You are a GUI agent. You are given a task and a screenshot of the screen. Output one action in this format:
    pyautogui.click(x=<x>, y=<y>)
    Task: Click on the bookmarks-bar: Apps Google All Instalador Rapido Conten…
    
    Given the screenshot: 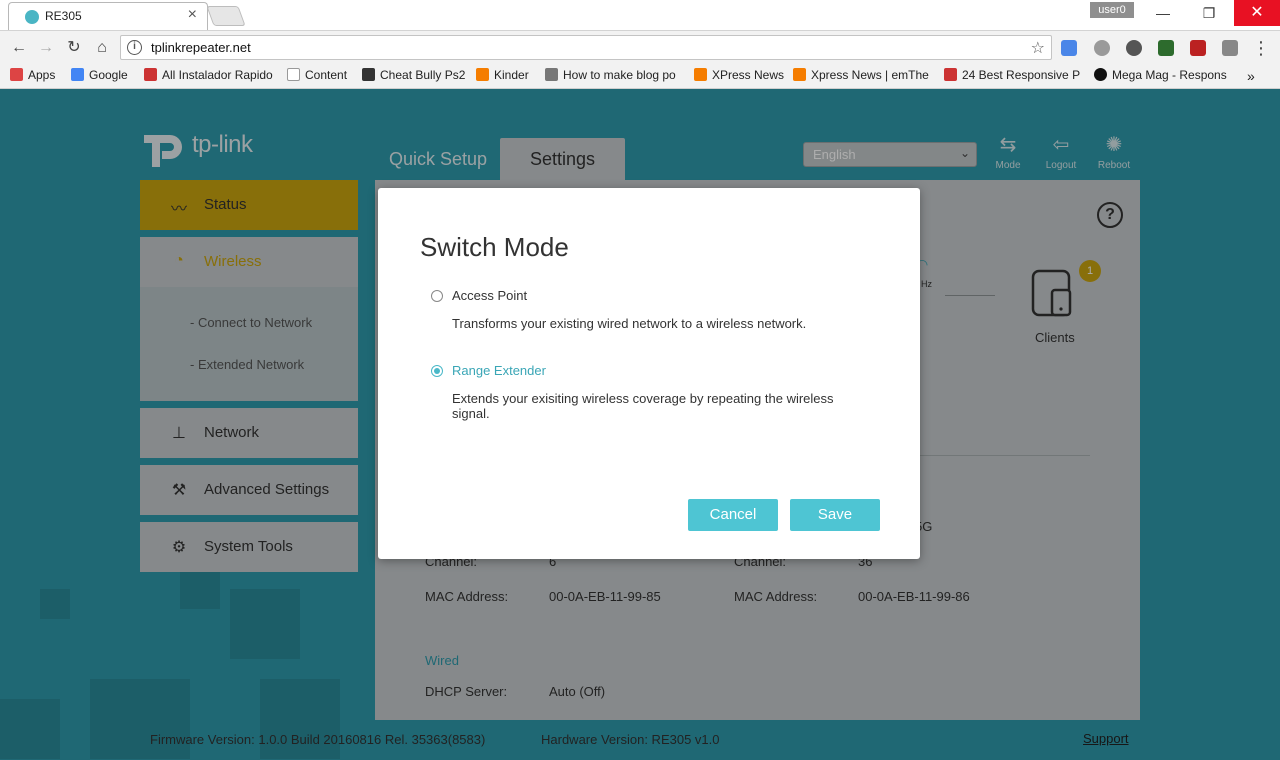 What is the action you would take?
    pyautogui.click(x=640, y=76)
    